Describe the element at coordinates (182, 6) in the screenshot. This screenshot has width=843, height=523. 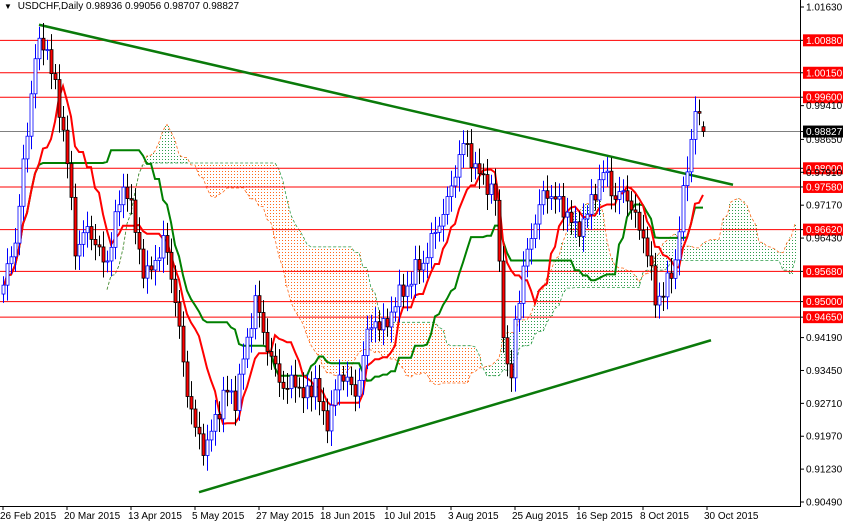
I see `low-value: 0.98707` at that location.